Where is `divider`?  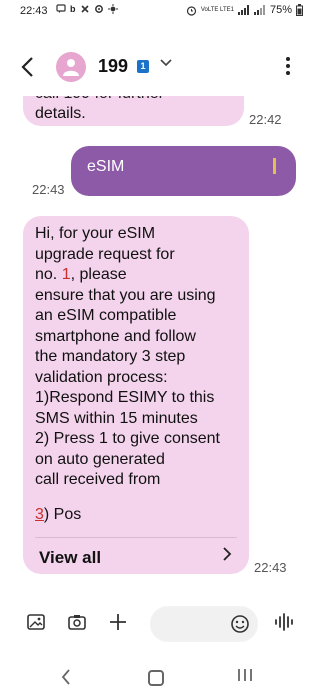
divider is located at coordinates (136, 537).